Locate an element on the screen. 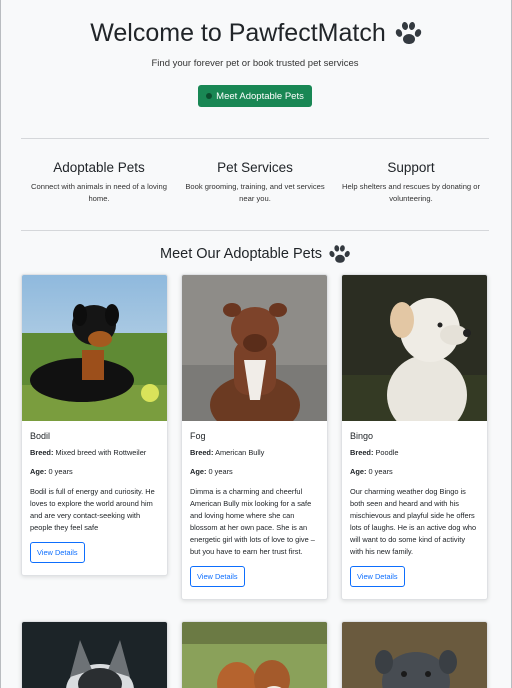 The height and width of the screenshot is (688, 512). pet-breed: Breed: Poodle is located at coordinates (414, 452).